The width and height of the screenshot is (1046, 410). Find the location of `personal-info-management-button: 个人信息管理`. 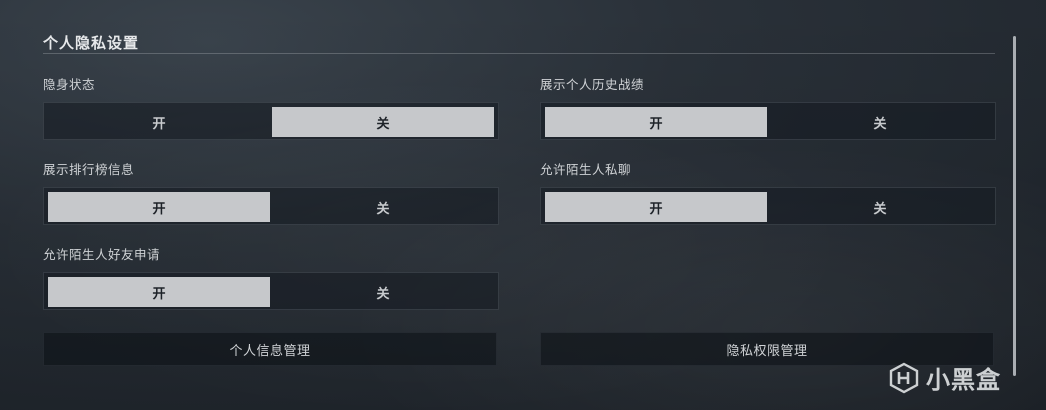

personal-info-management-button: 个人信息管理 is located at coordinates (270, 349).